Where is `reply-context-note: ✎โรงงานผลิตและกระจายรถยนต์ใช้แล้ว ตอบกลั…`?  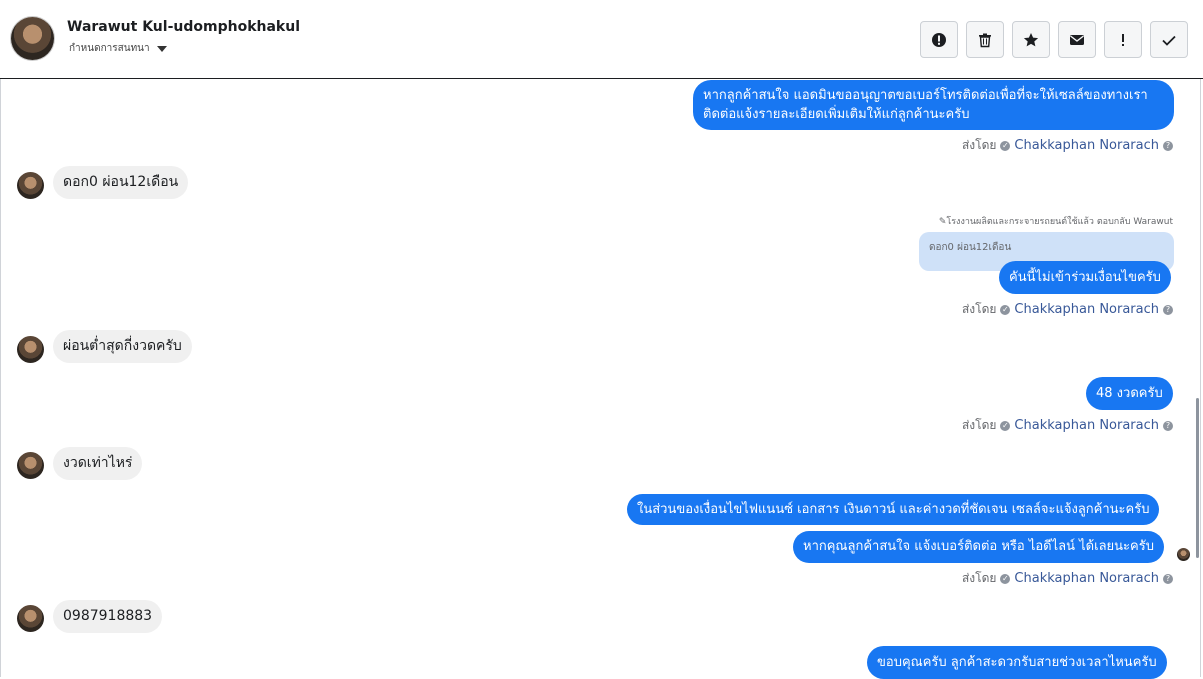 reply-context-note: ✎โรงงานผลิตและกระจายรถยนต์ใช้แล้ว ตอบกลั… is located at coordinates (1056, 221).